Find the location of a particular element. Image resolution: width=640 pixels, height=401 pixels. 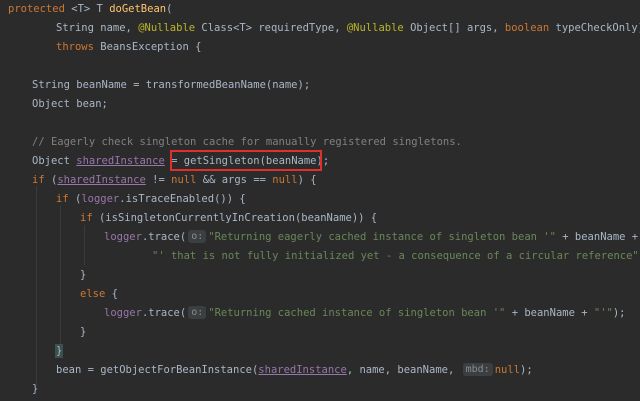

code-token: != is located at coordinates (158, 180).